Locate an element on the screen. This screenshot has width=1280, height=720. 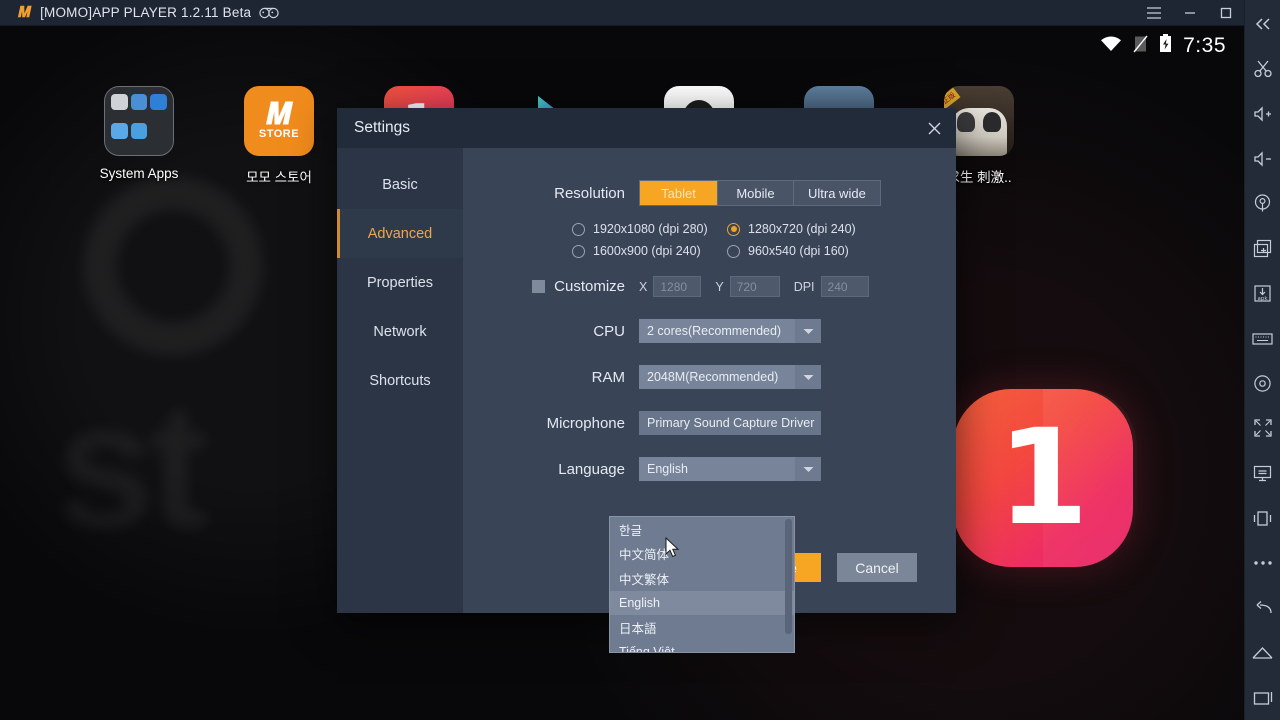
tab-properties: Properties is located at coordinates (400, 282).